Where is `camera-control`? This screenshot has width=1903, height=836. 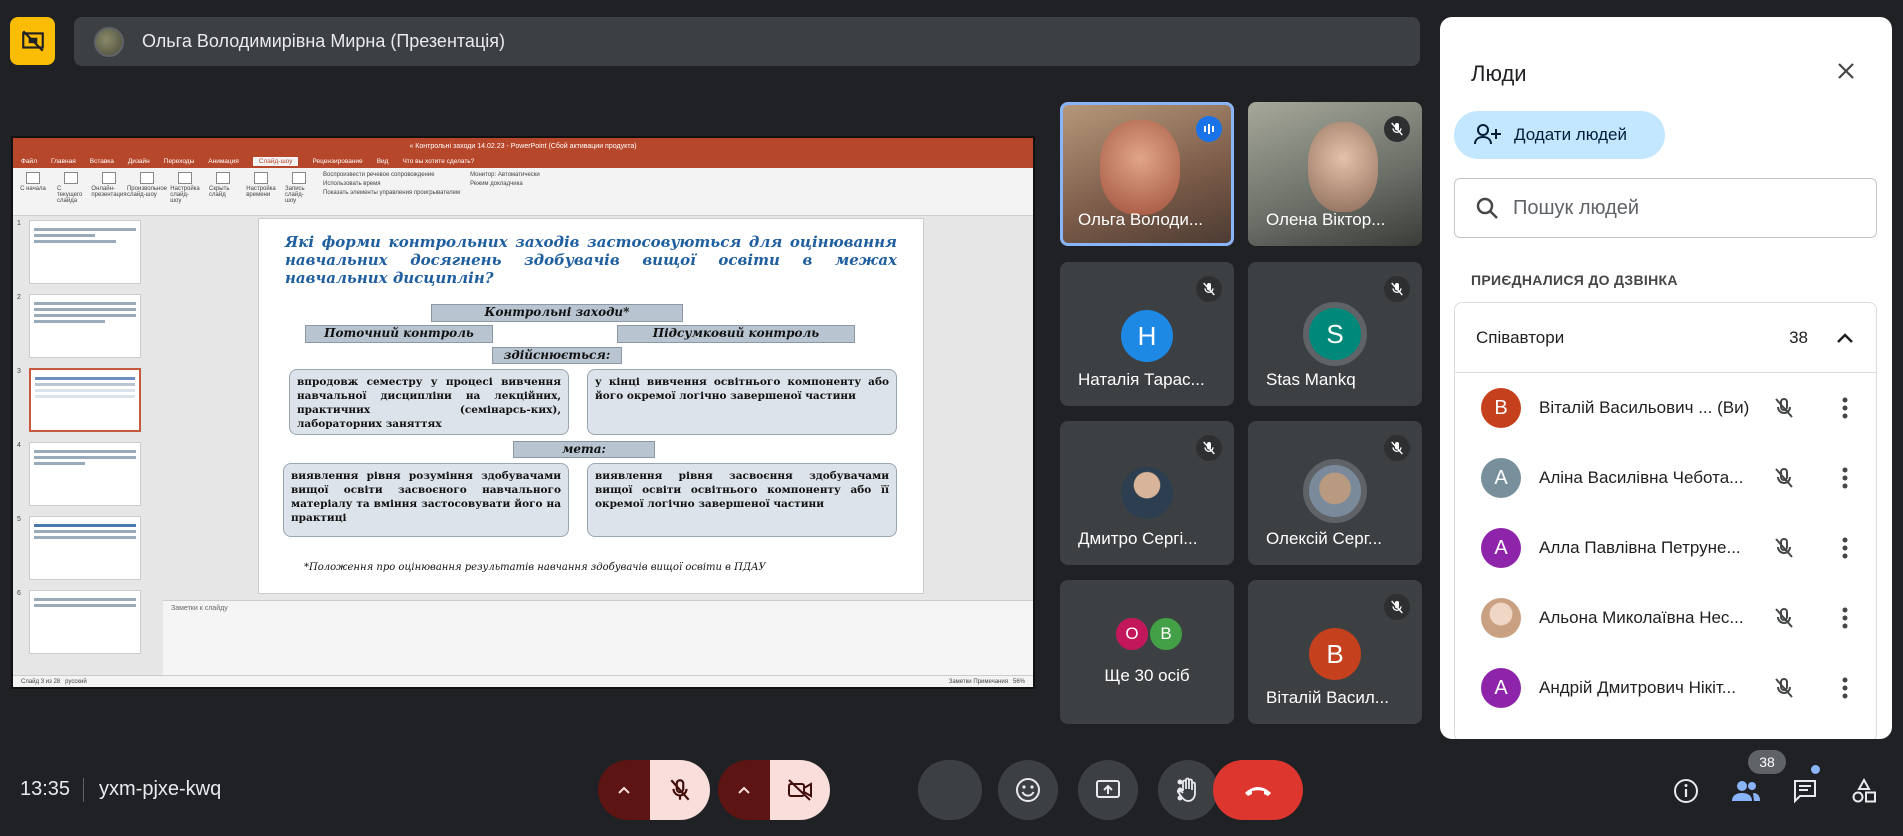
camera-control is located at coordinates (774, 790).